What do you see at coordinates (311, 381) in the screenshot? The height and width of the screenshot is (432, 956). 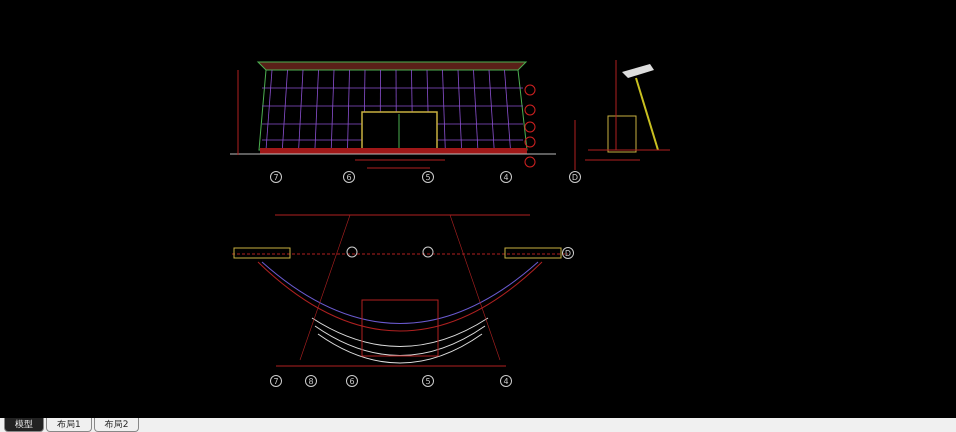 I see `axis-bubble: 8` at bounding box center [311, 381].